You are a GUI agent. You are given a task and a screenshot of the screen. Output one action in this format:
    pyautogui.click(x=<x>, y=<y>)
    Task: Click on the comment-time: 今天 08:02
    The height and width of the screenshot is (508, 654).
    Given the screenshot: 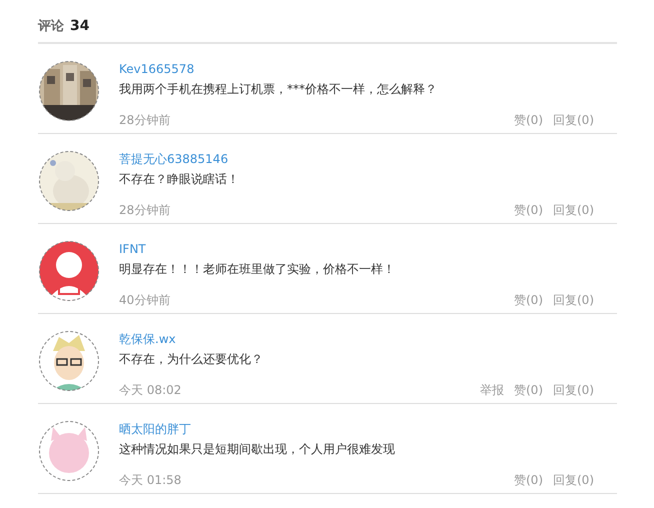 What is the action you would take?
    pyautogui.click(x=150, y=390)
    